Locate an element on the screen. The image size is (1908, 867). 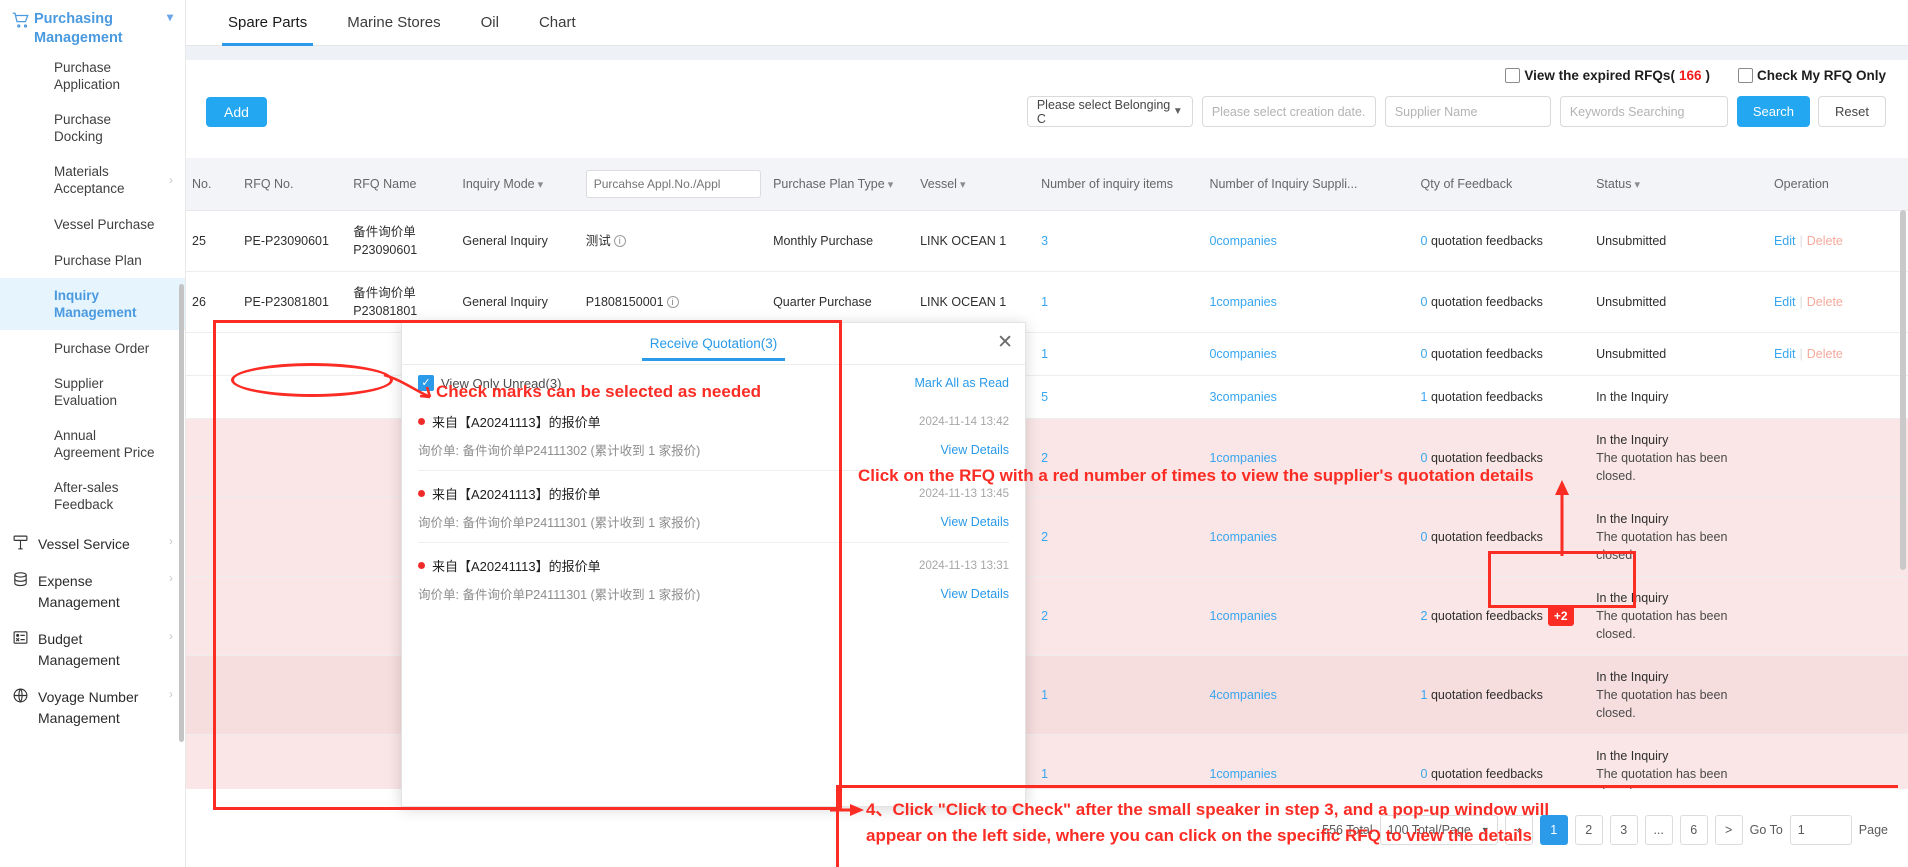
sidebar-item-voyage-number-management: Voyage Number Management › is located at coordinates (92, 704).